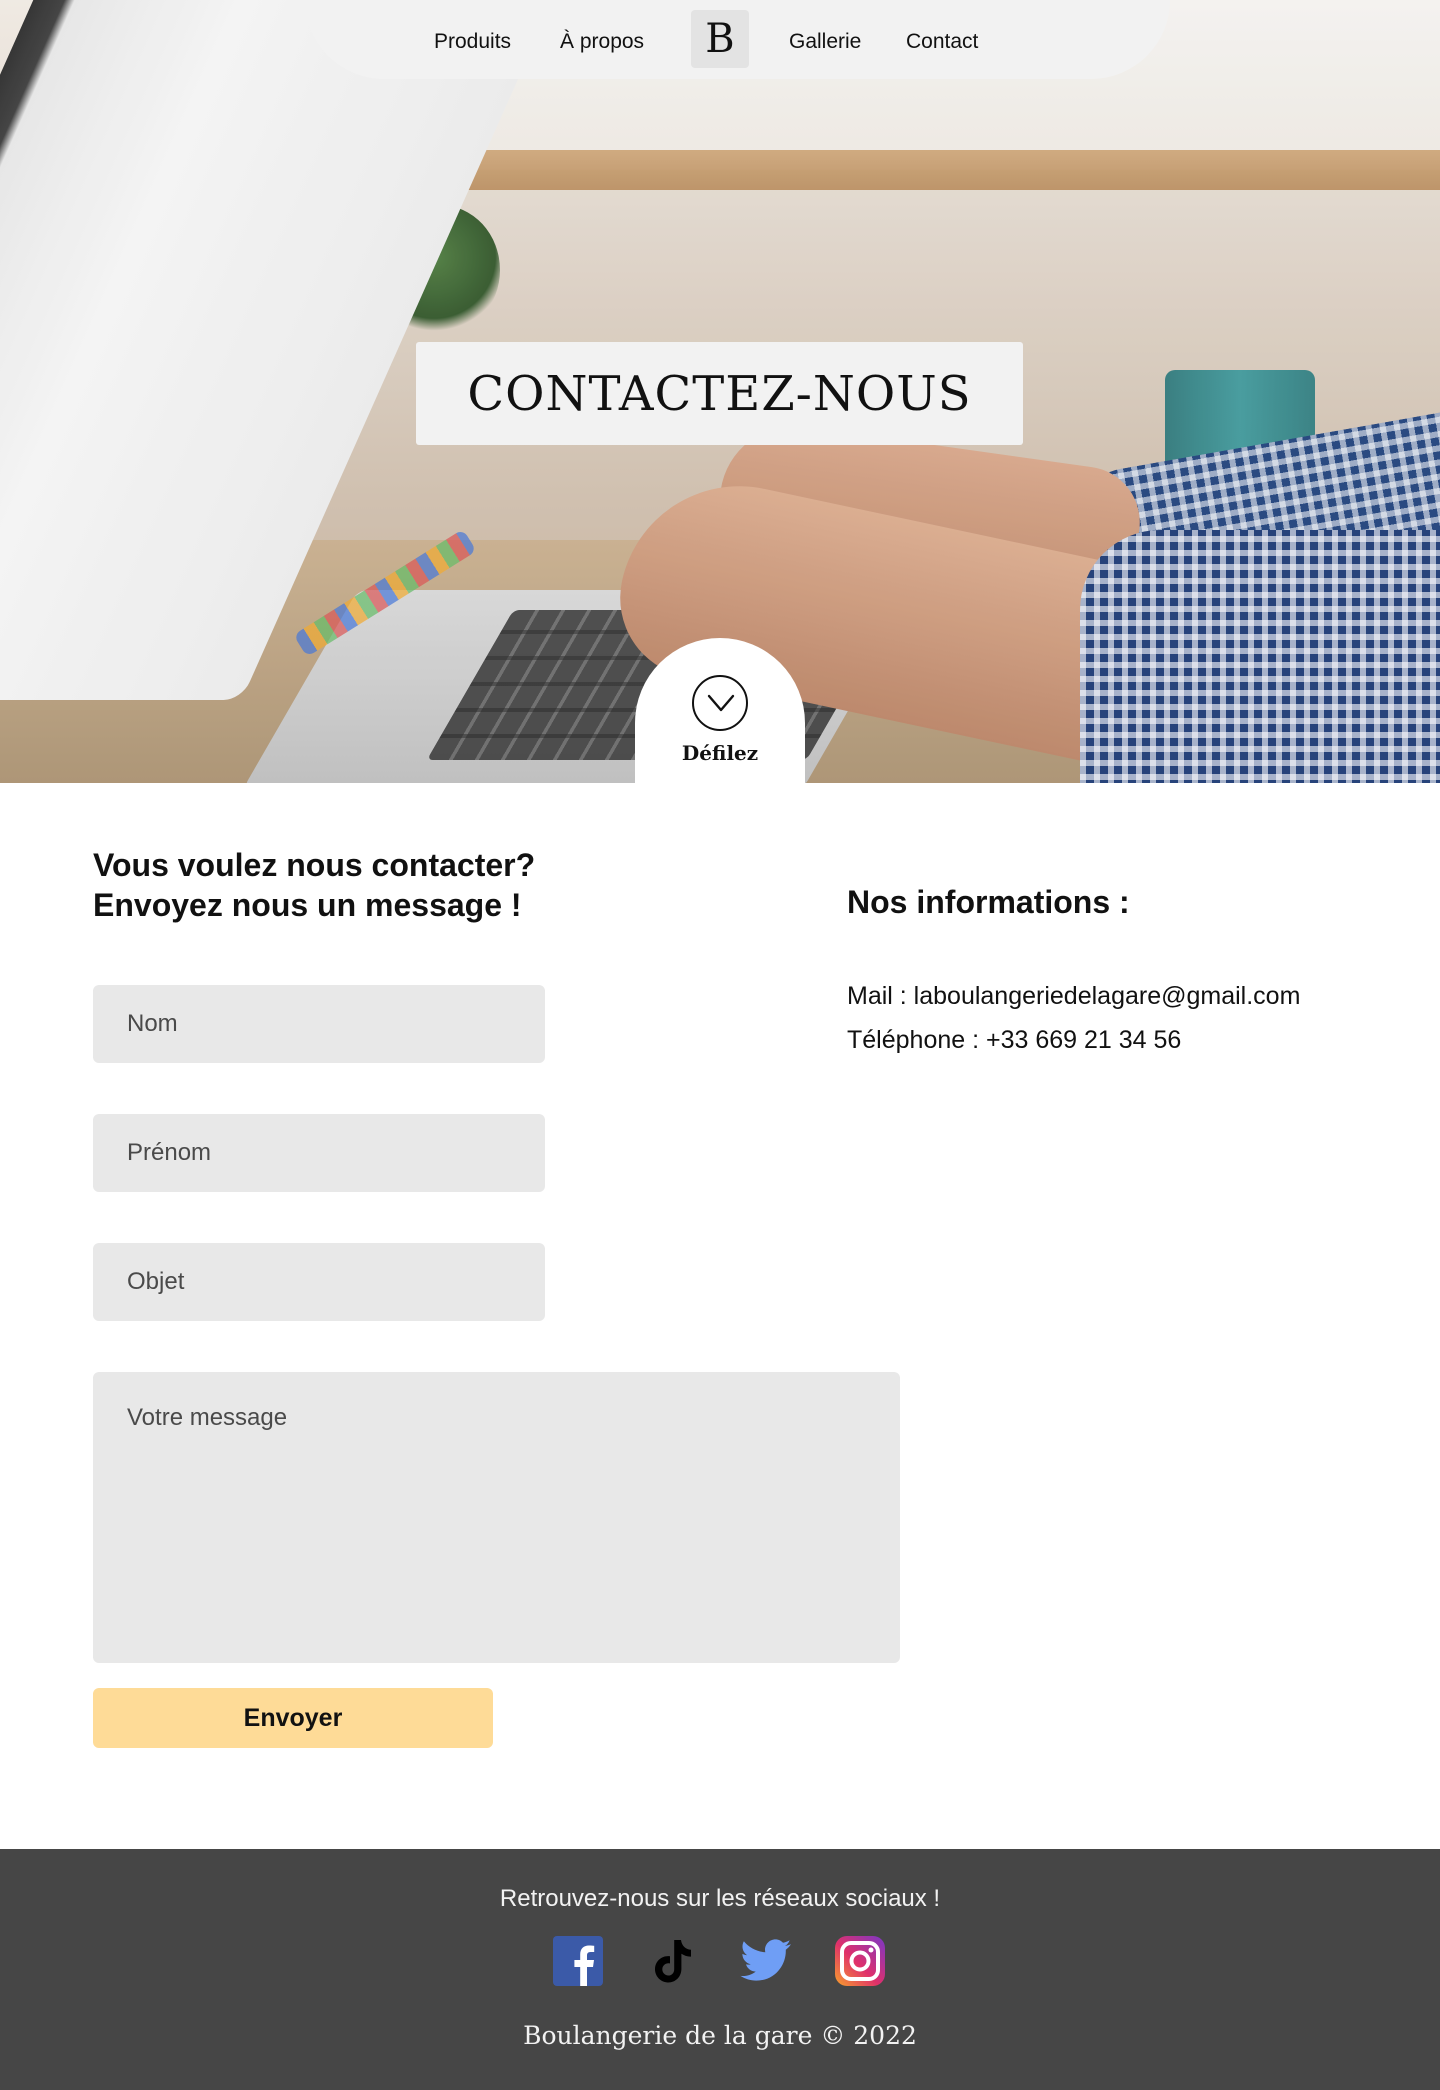 This screenshot has width=1440, height=2090. What do you see at coordinates (766, 1961) in the screenshot?
I see `twitter-icon` at bounding box center [766, 1961].